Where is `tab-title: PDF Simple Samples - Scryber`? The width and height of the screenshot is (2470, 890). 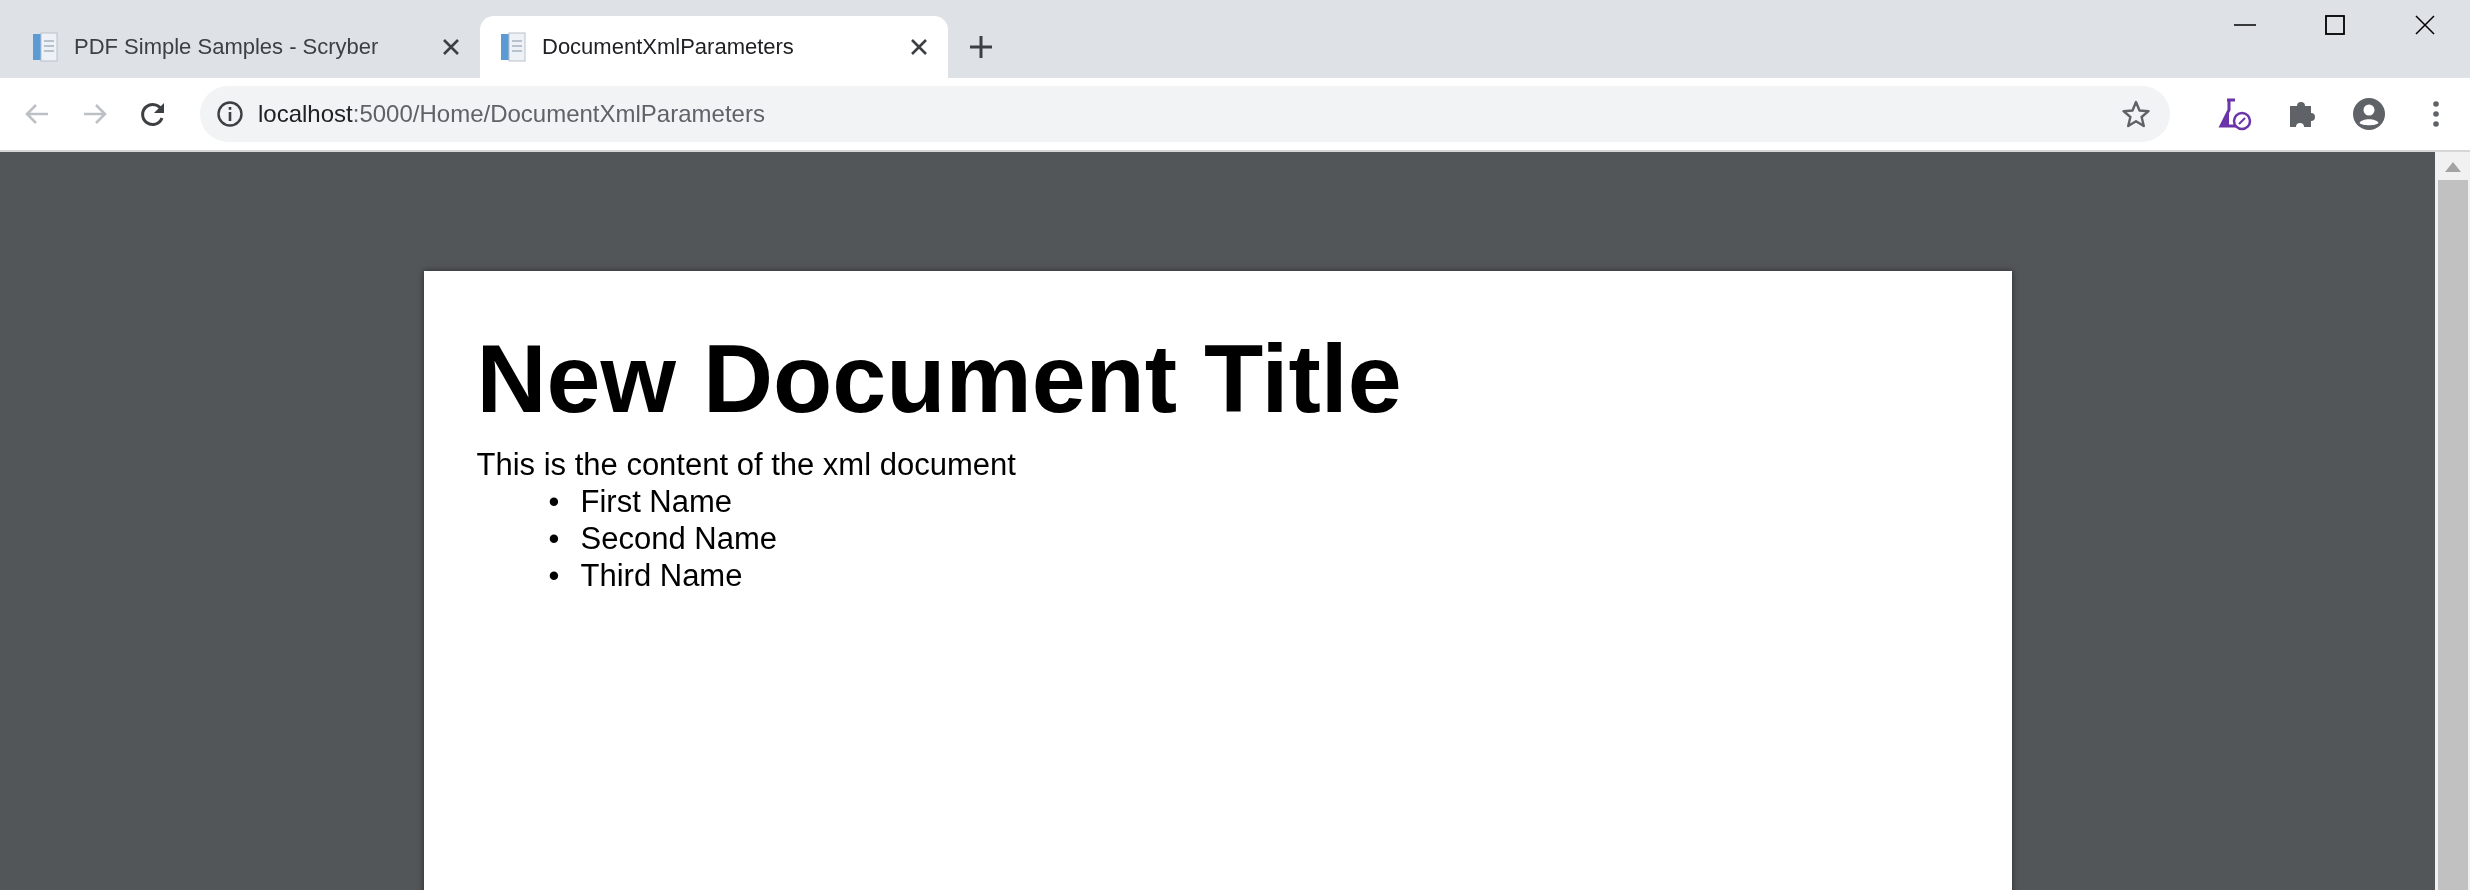
tab-title: PDF Simple Samples - Scryber is located at coordinates (227, 47).